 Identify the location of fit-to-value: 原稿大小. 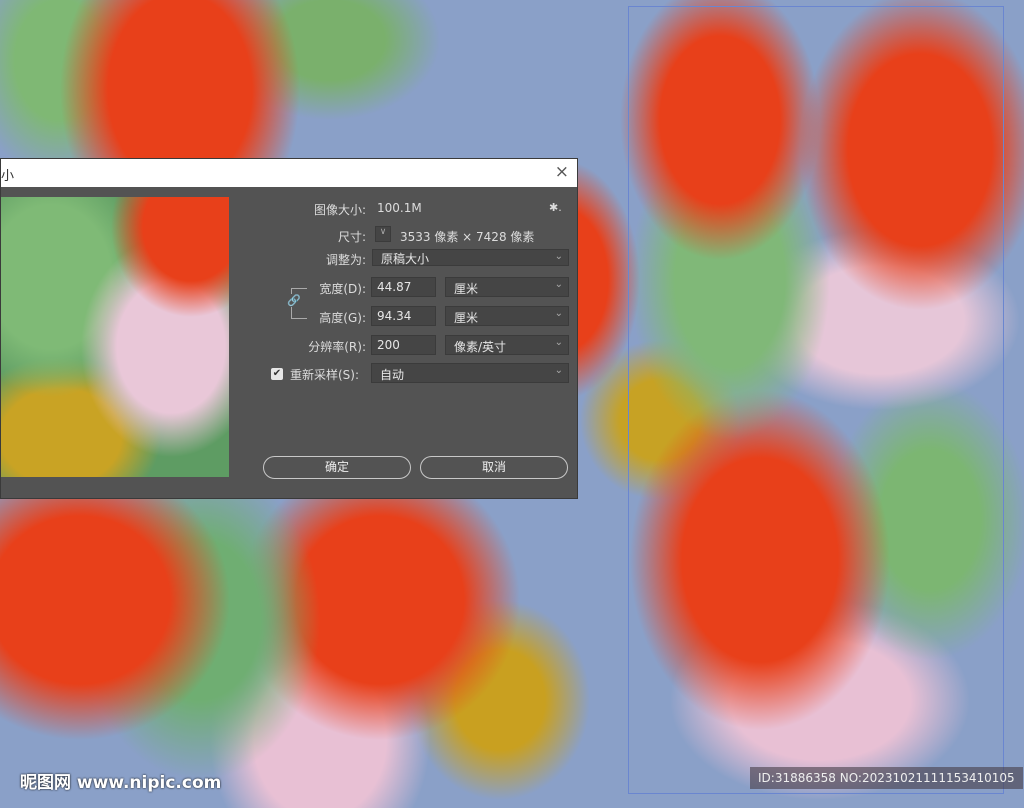
(405, 259).